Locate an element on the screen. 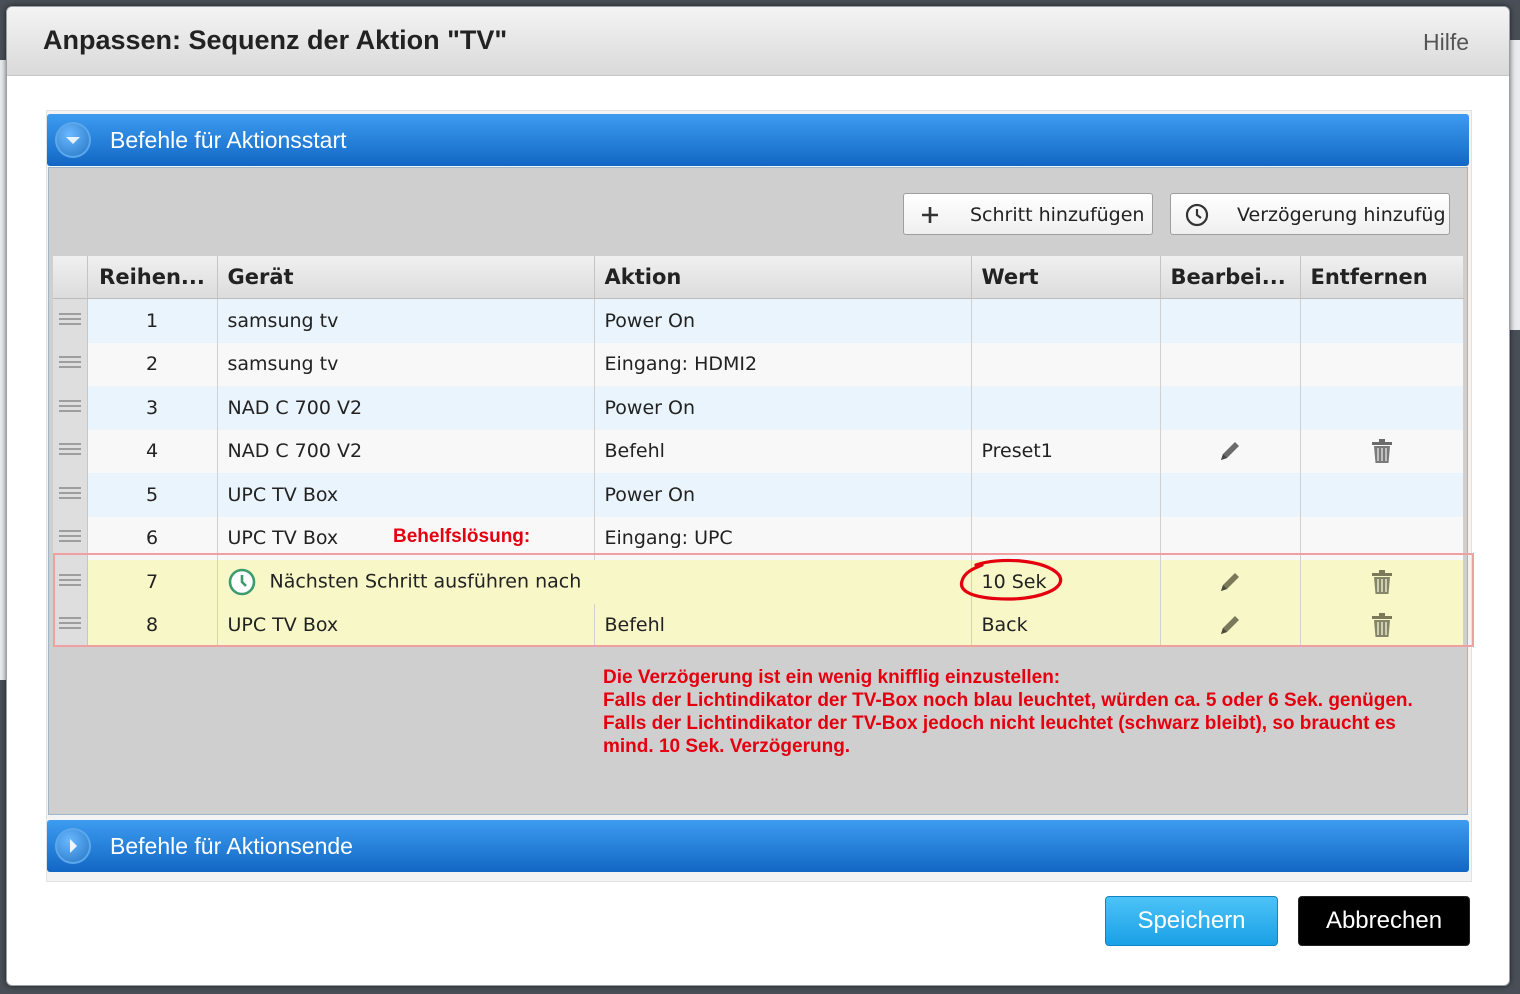  row-order: 3 is located at coordinates (152, 408).